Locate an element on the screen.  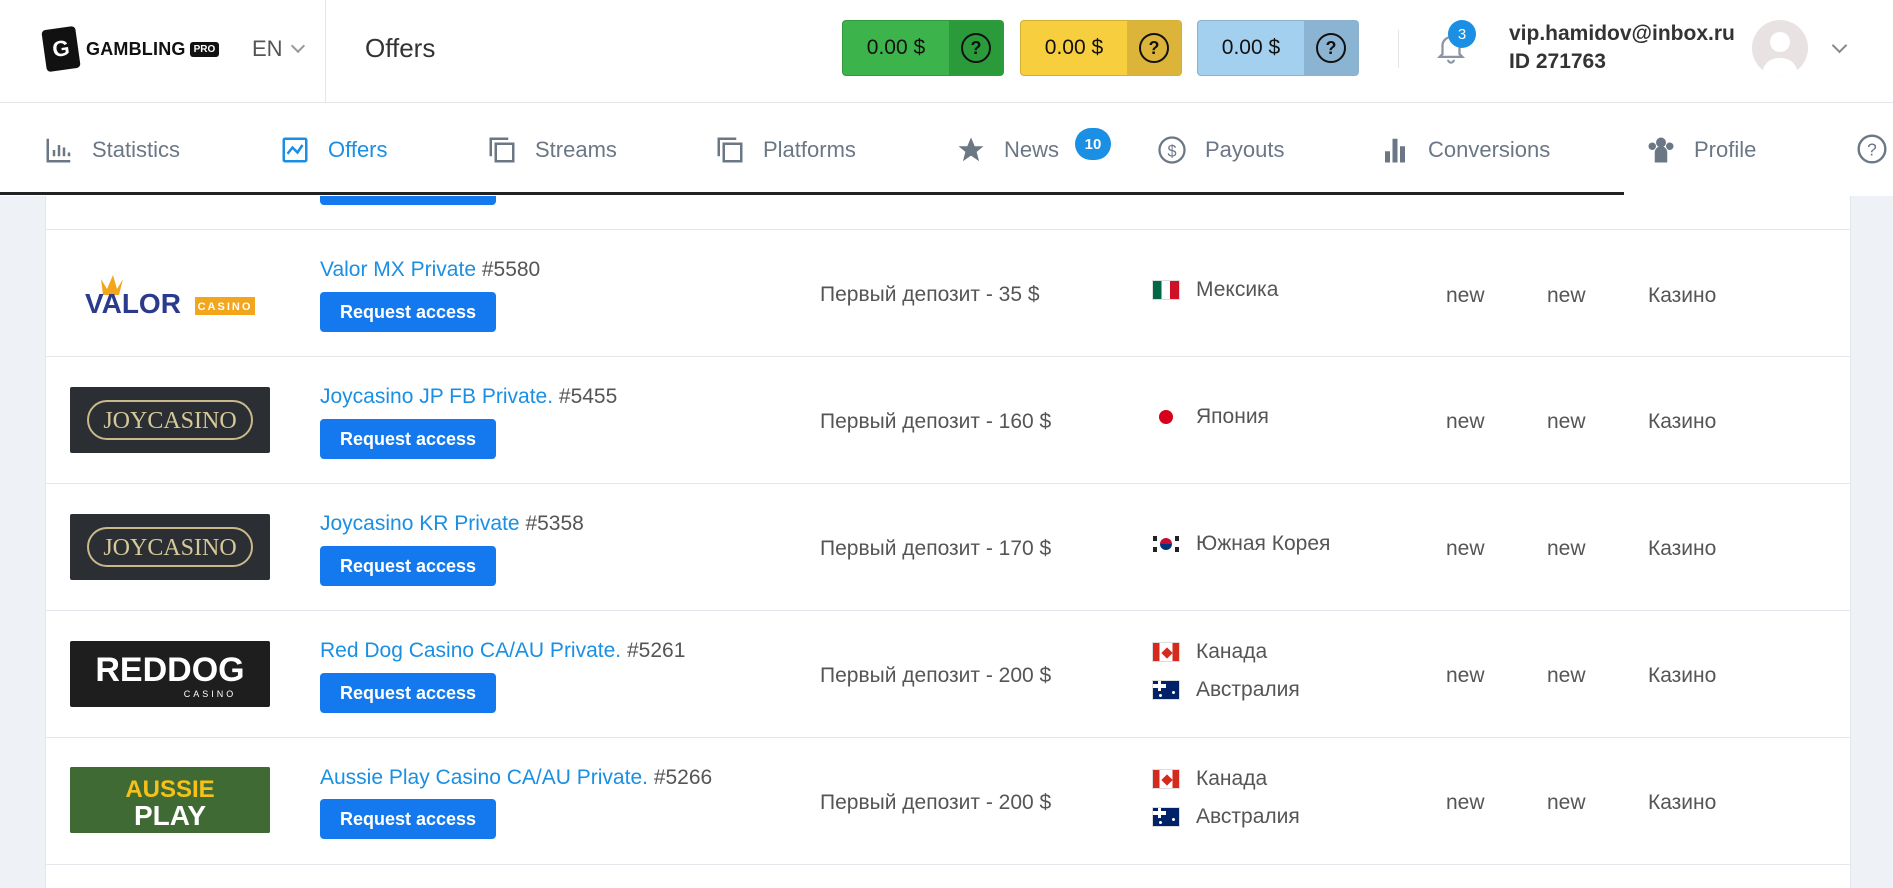
country: Япония is located at coordinates (1210, 417).